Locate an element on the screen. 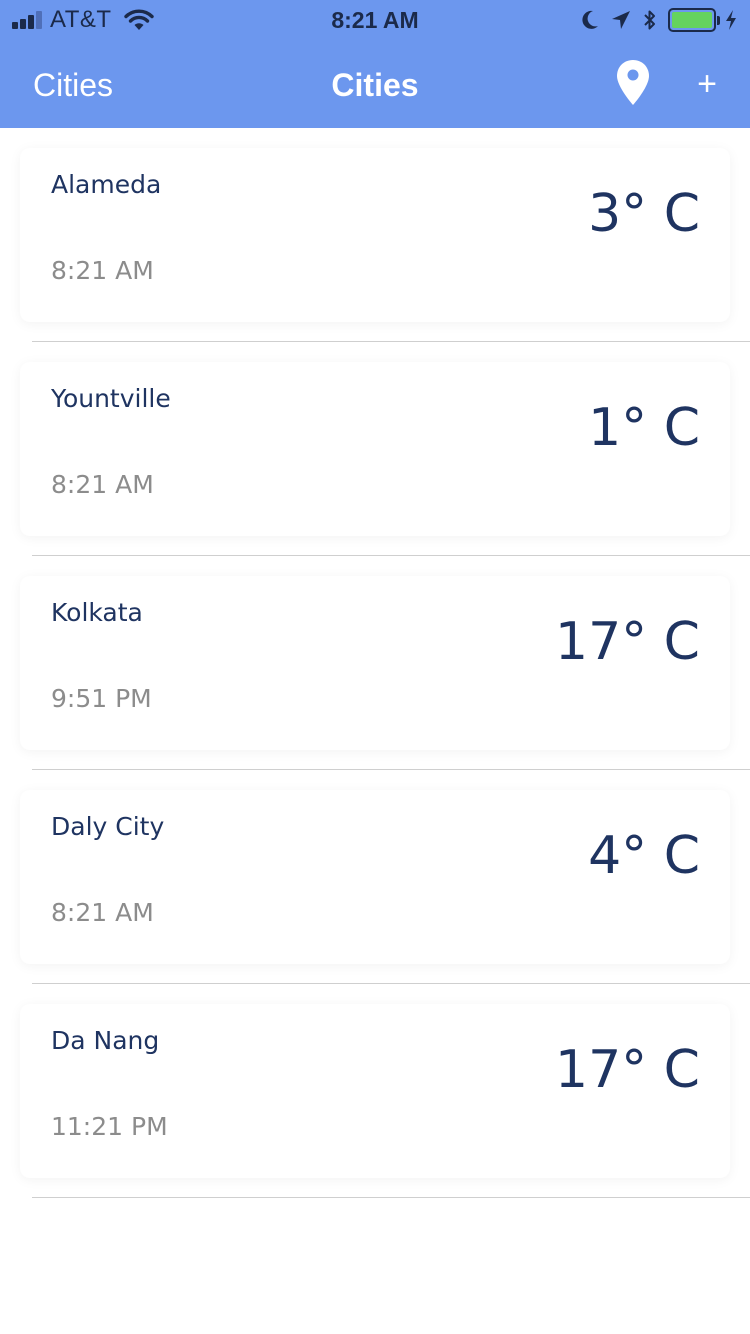 The width and height of the screenshot is (750, 1334). battery-level is located at coordinates (692, 20).